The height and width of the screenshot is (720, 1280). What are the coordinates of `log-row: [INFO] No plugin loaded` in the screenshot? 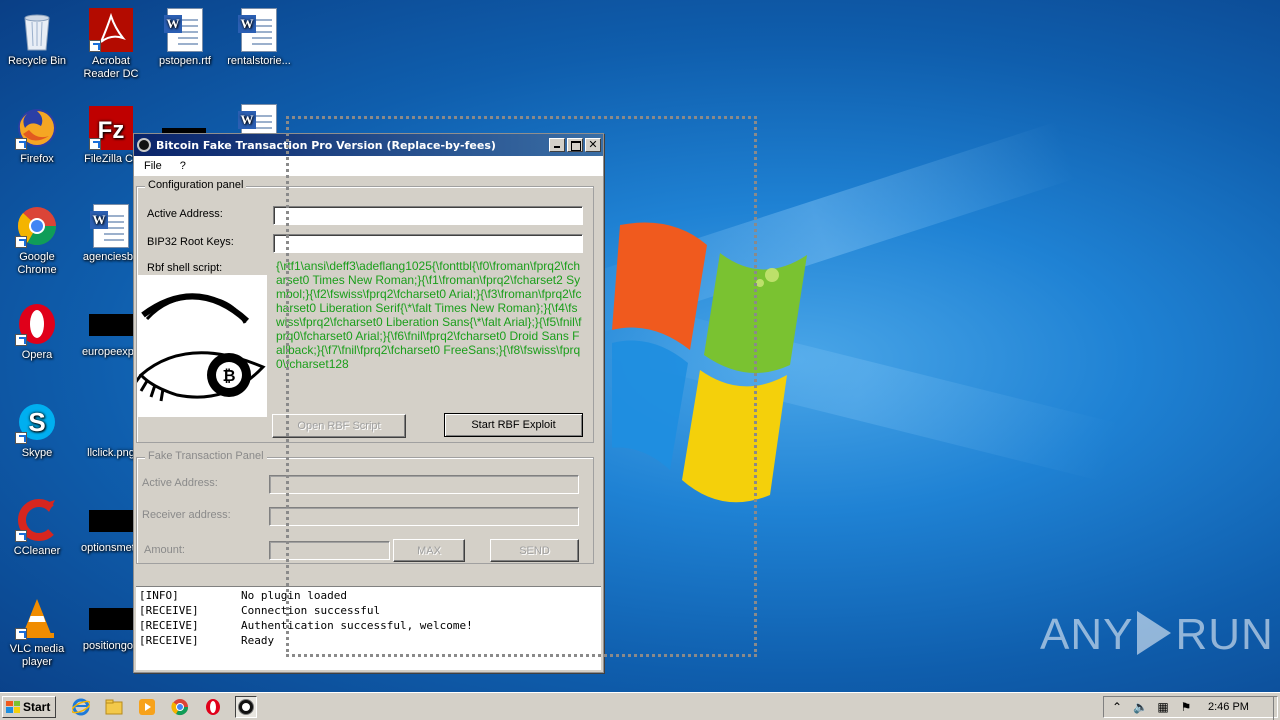 It's located at (368, 596).